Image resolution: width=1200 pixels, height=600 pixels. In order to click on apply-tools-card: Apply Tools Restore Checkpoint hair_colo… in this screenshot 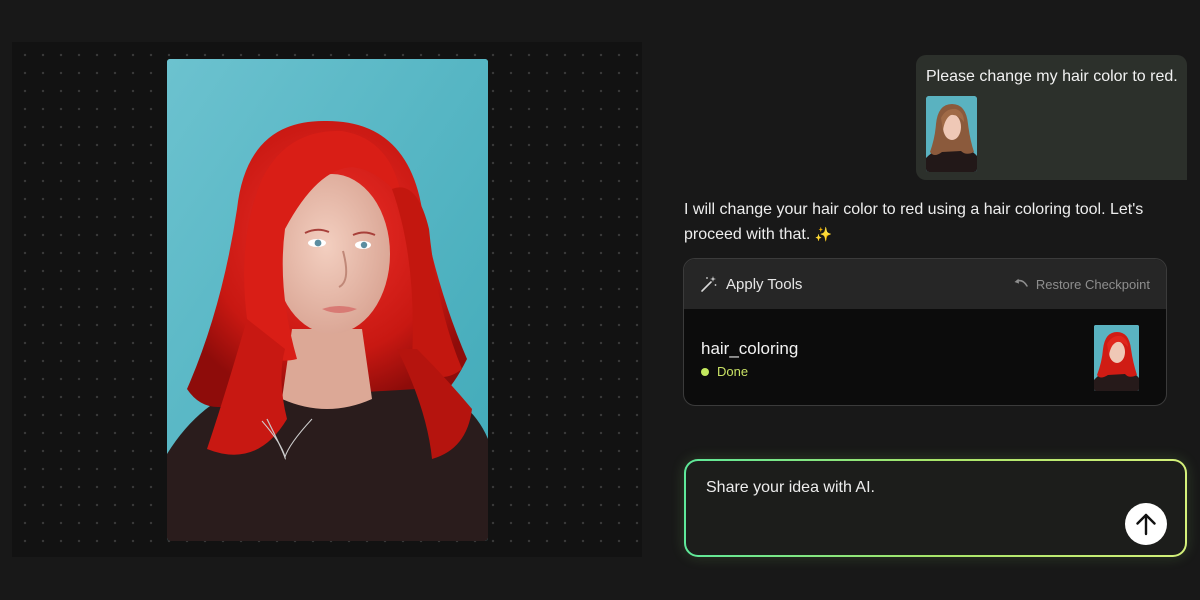, I will do `click(925, 332)`.